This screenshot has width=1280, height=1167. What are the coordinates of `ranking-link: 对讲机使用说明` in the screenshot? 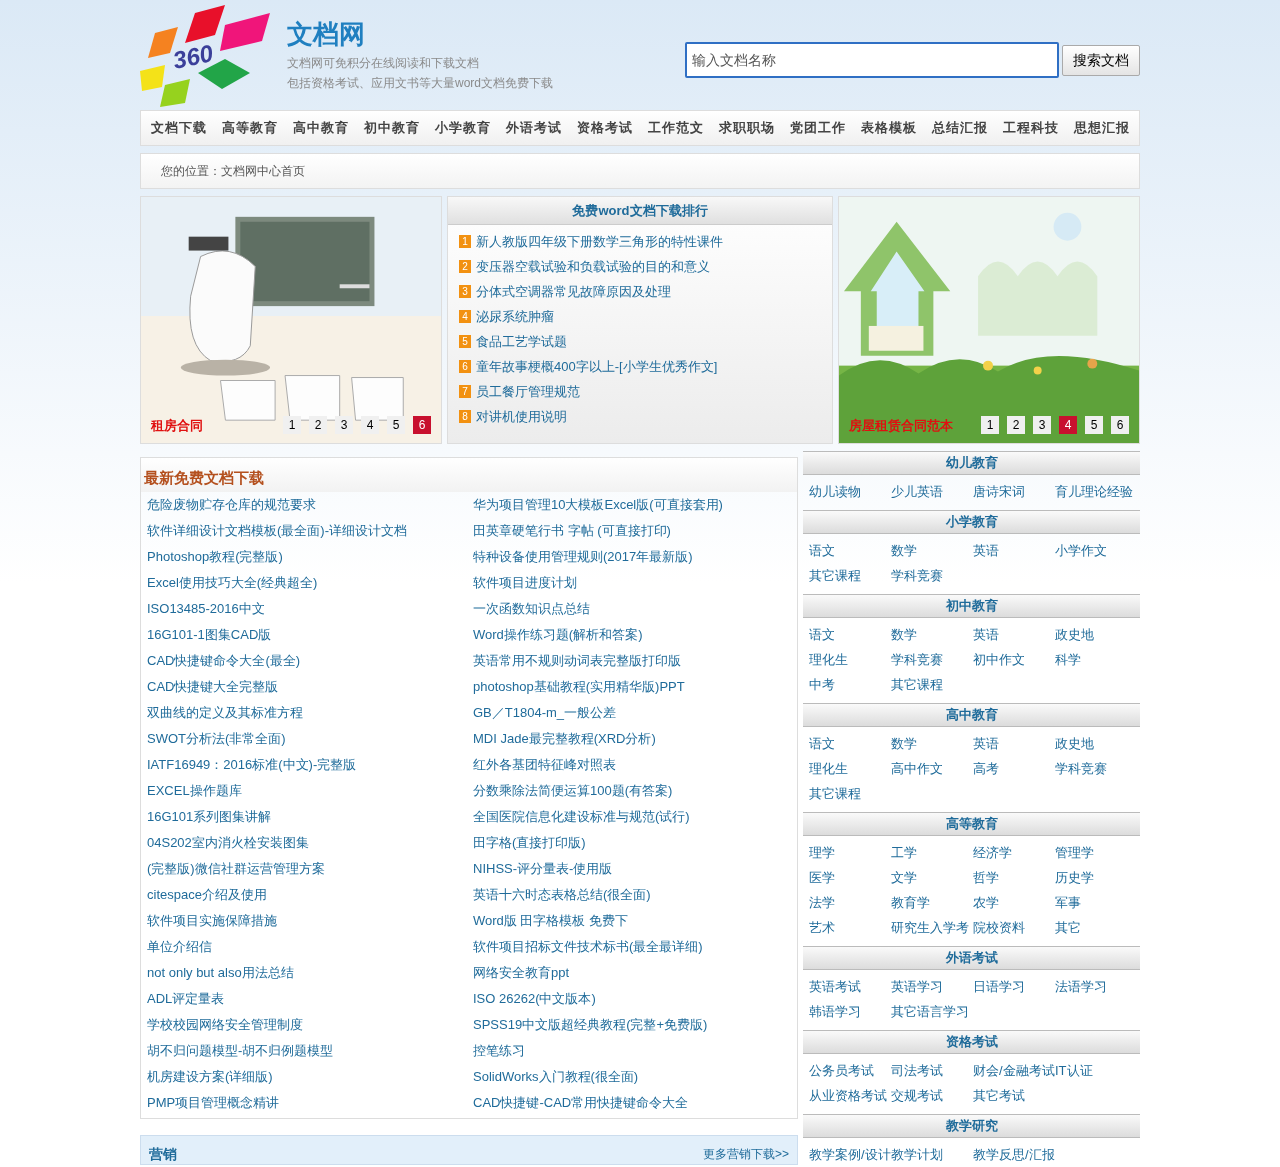 It's located at (521, 416).